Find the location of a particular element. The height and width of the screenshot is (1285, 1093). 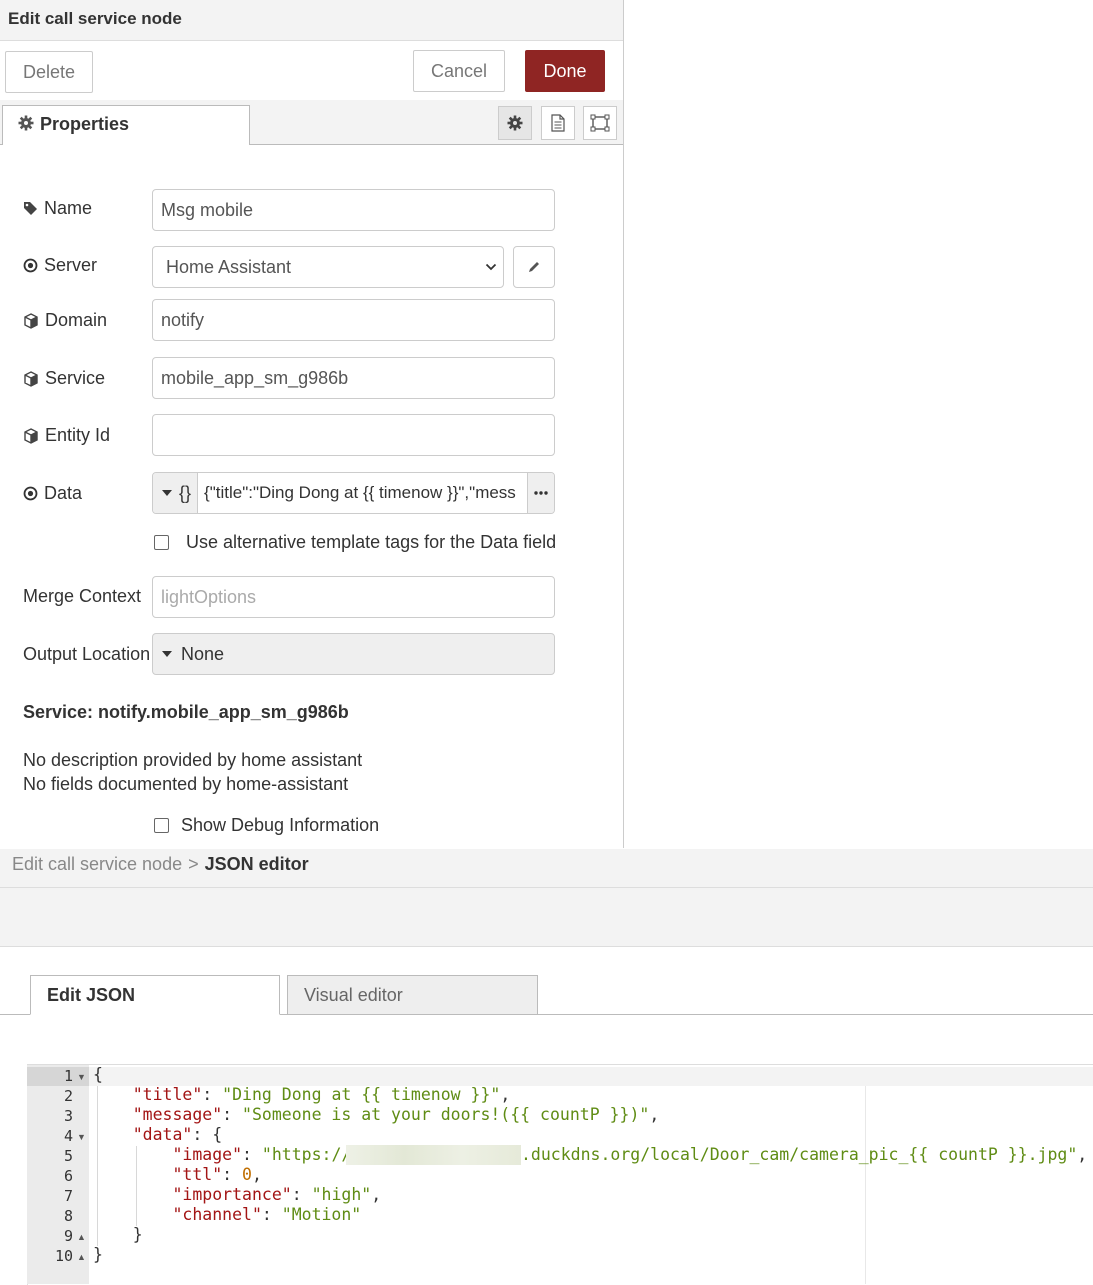

json-string: "high" is located at coordinates (341, 1194).